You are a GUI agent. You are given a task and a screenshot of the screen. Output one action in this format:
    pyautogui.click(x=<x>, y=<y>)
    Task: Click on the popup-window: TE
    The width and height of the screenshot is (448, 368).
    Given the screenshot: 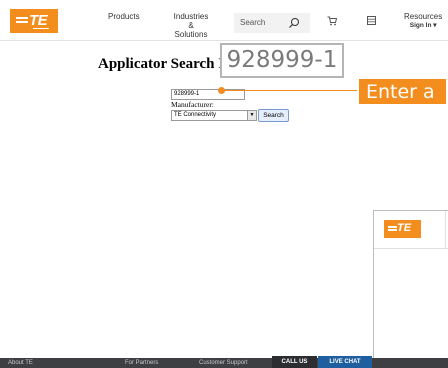 What is the action you would take?
    pyautogui.click(x=410, y=285)
    